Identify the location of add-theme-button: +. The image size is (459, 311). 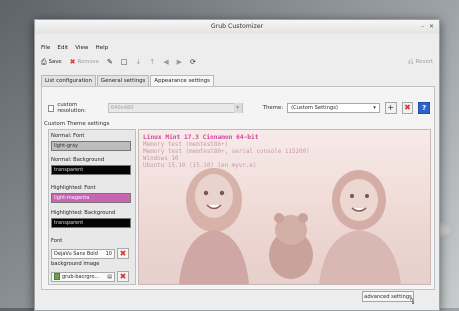
(390, 108).